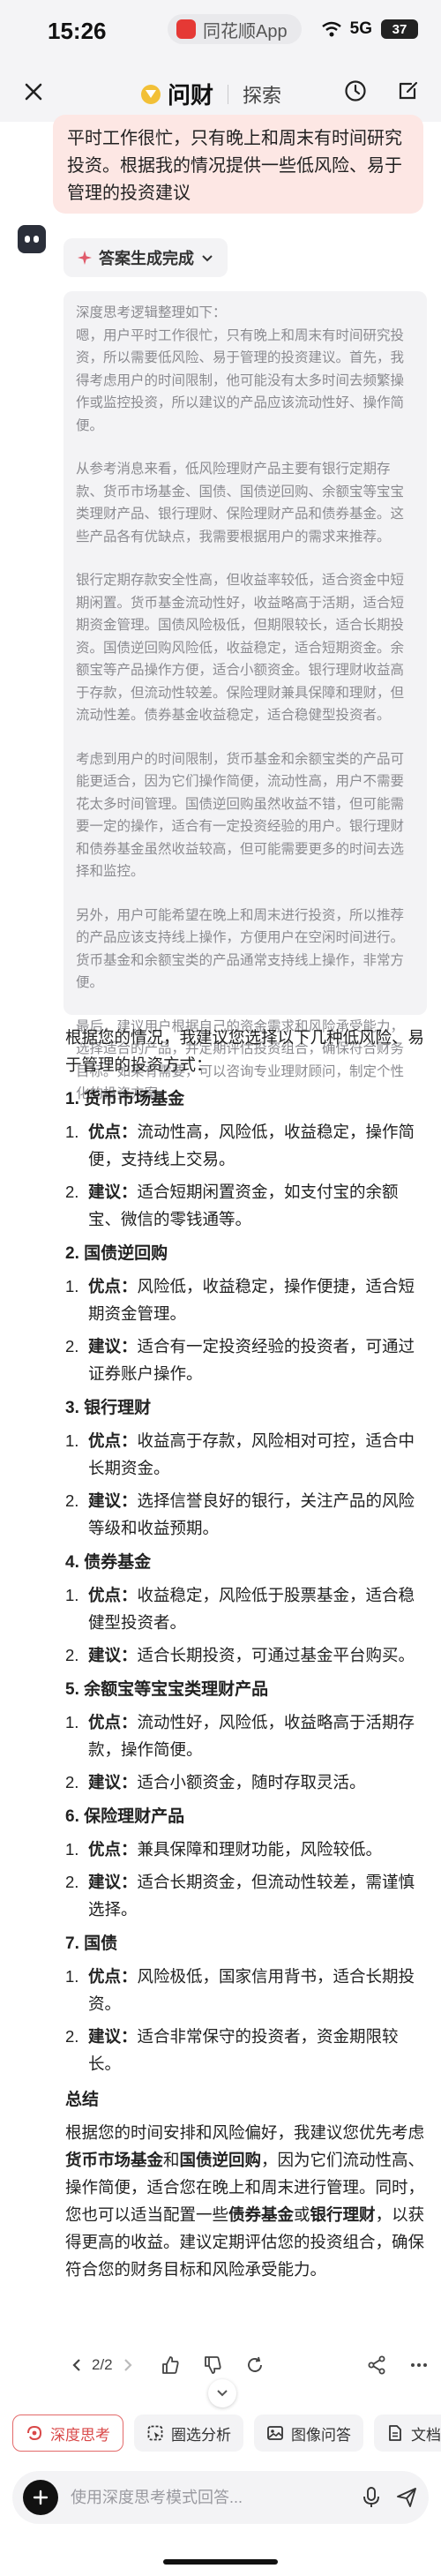 The width and height of the screenshot is (441, 2576). I want to click on next-answer-button, so click(127, 2365).